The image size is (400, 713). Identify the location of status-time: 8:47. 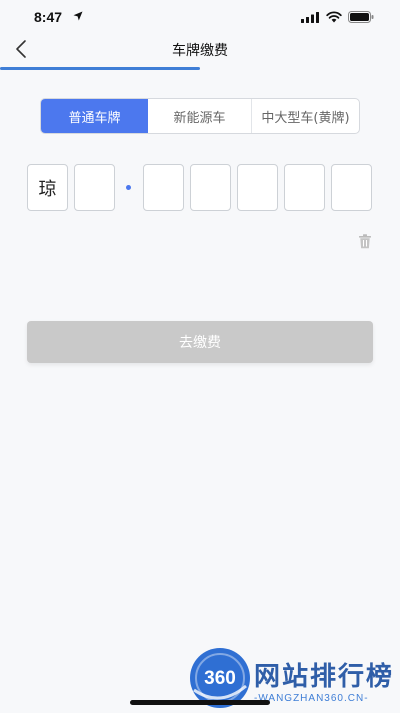
(48, 17).